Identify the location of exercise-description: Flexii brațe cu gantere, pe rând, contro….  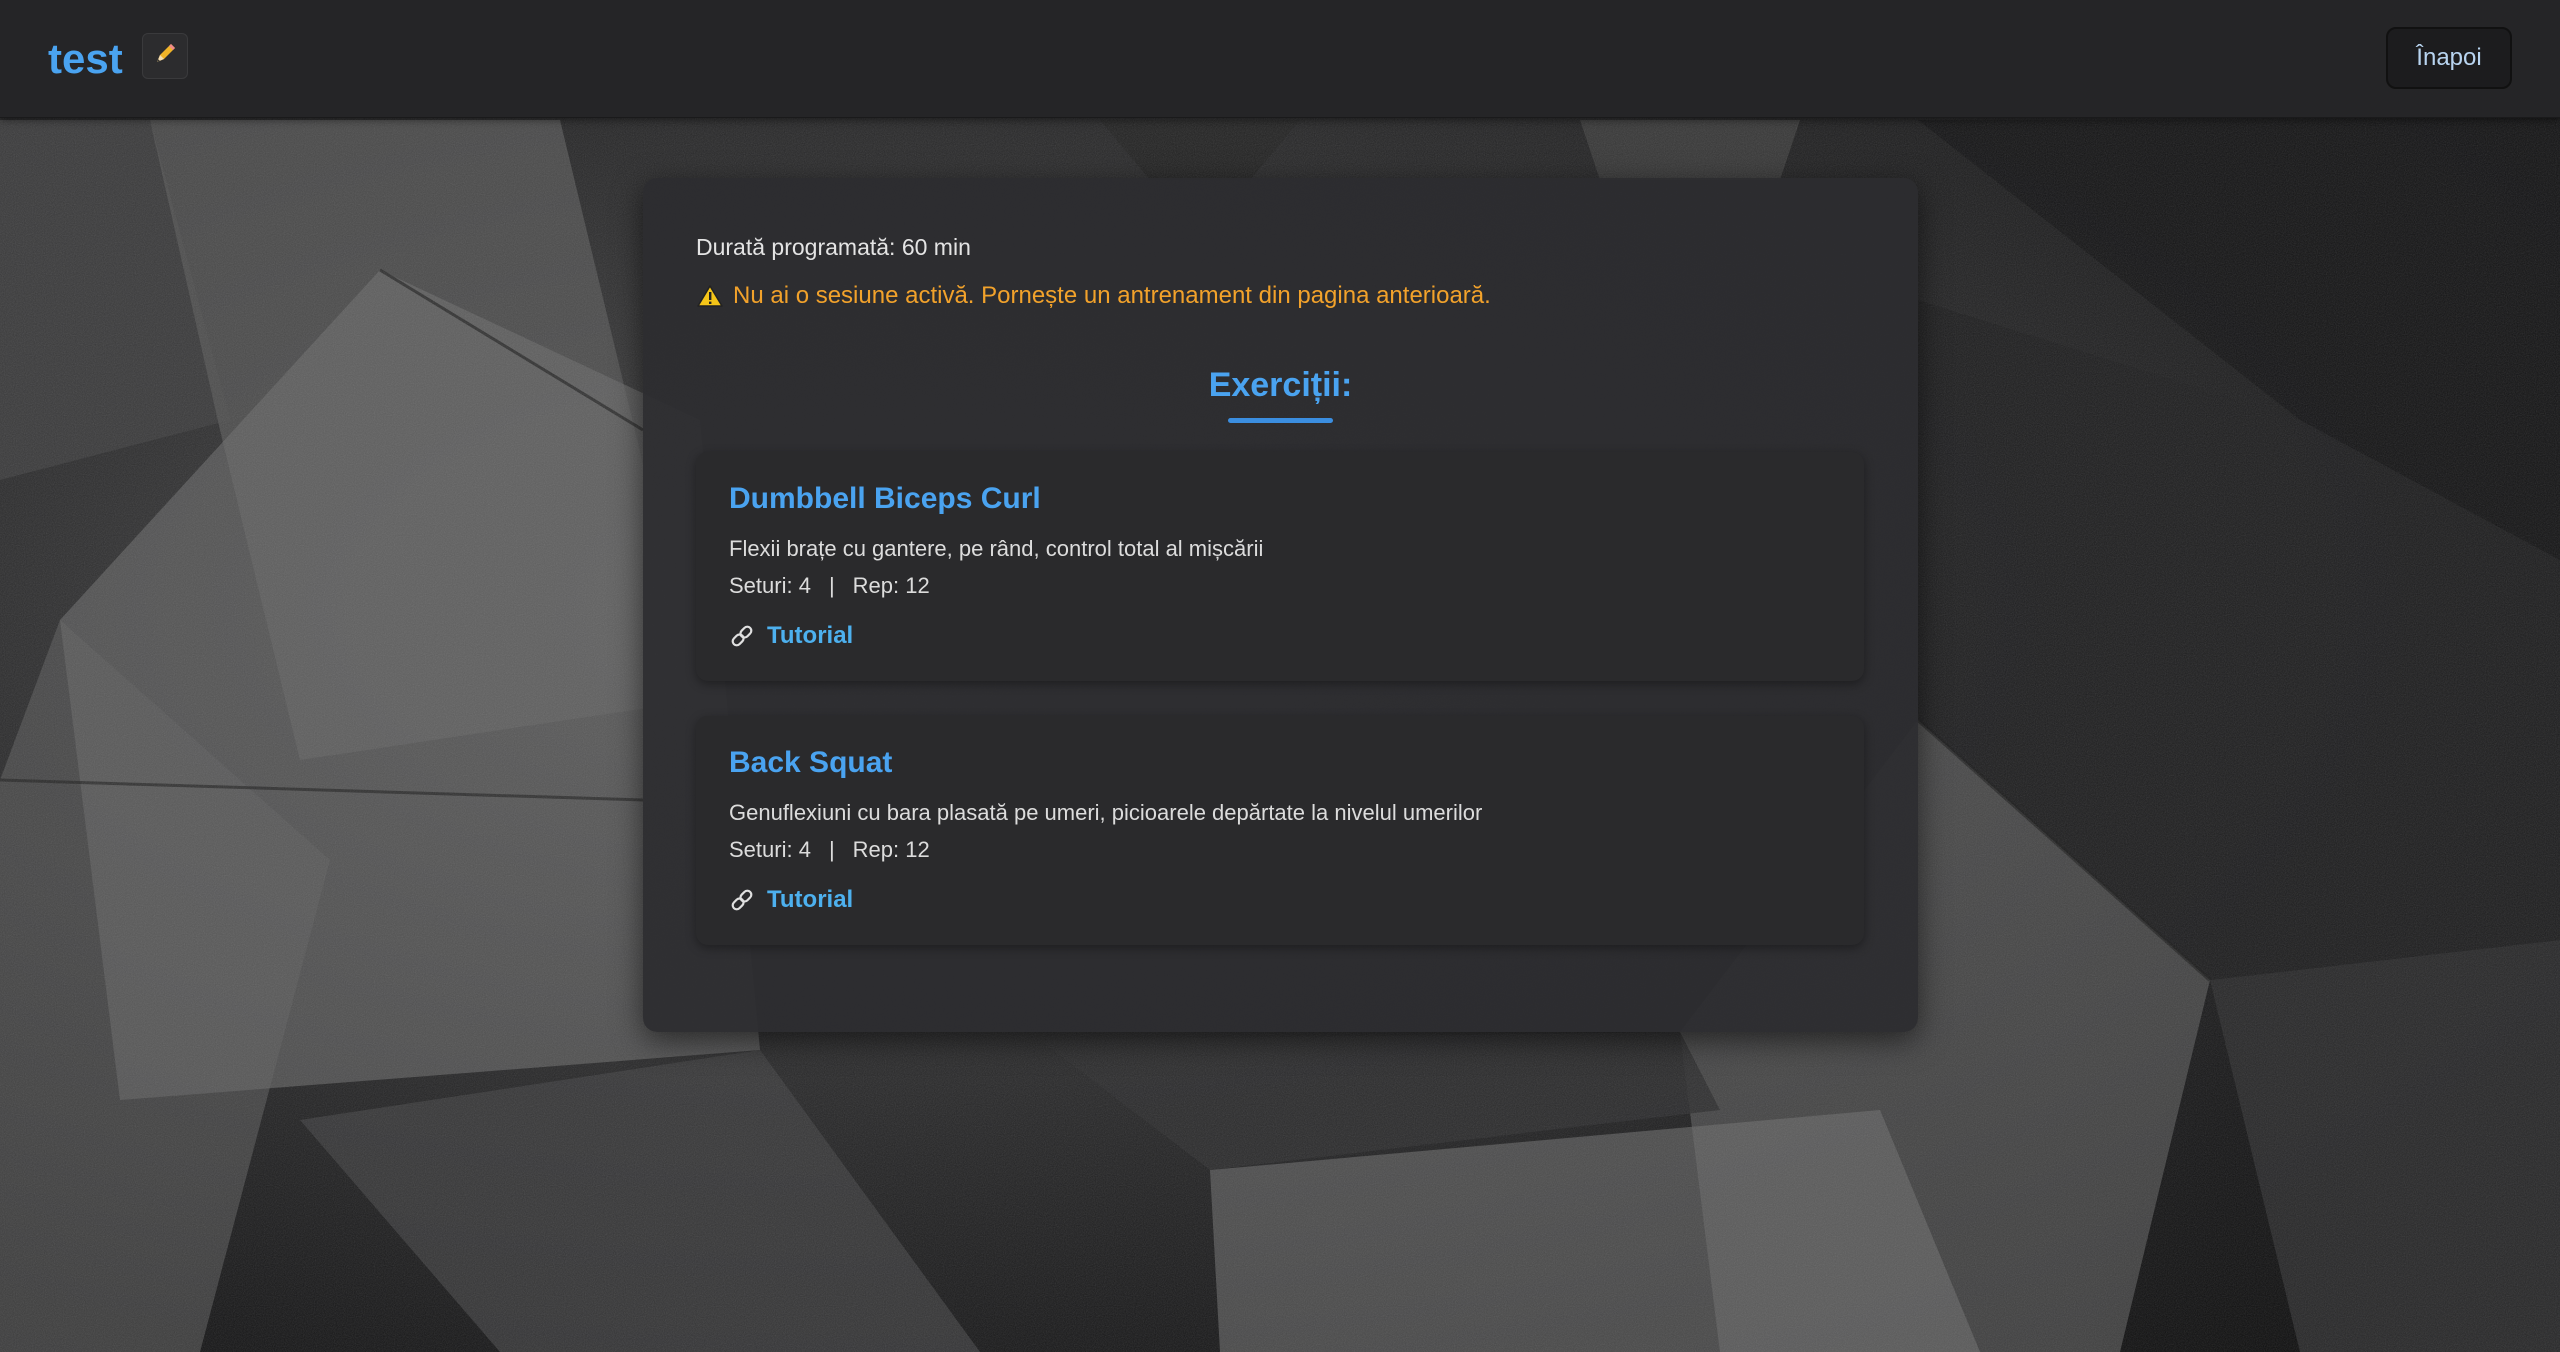
(996, 548).